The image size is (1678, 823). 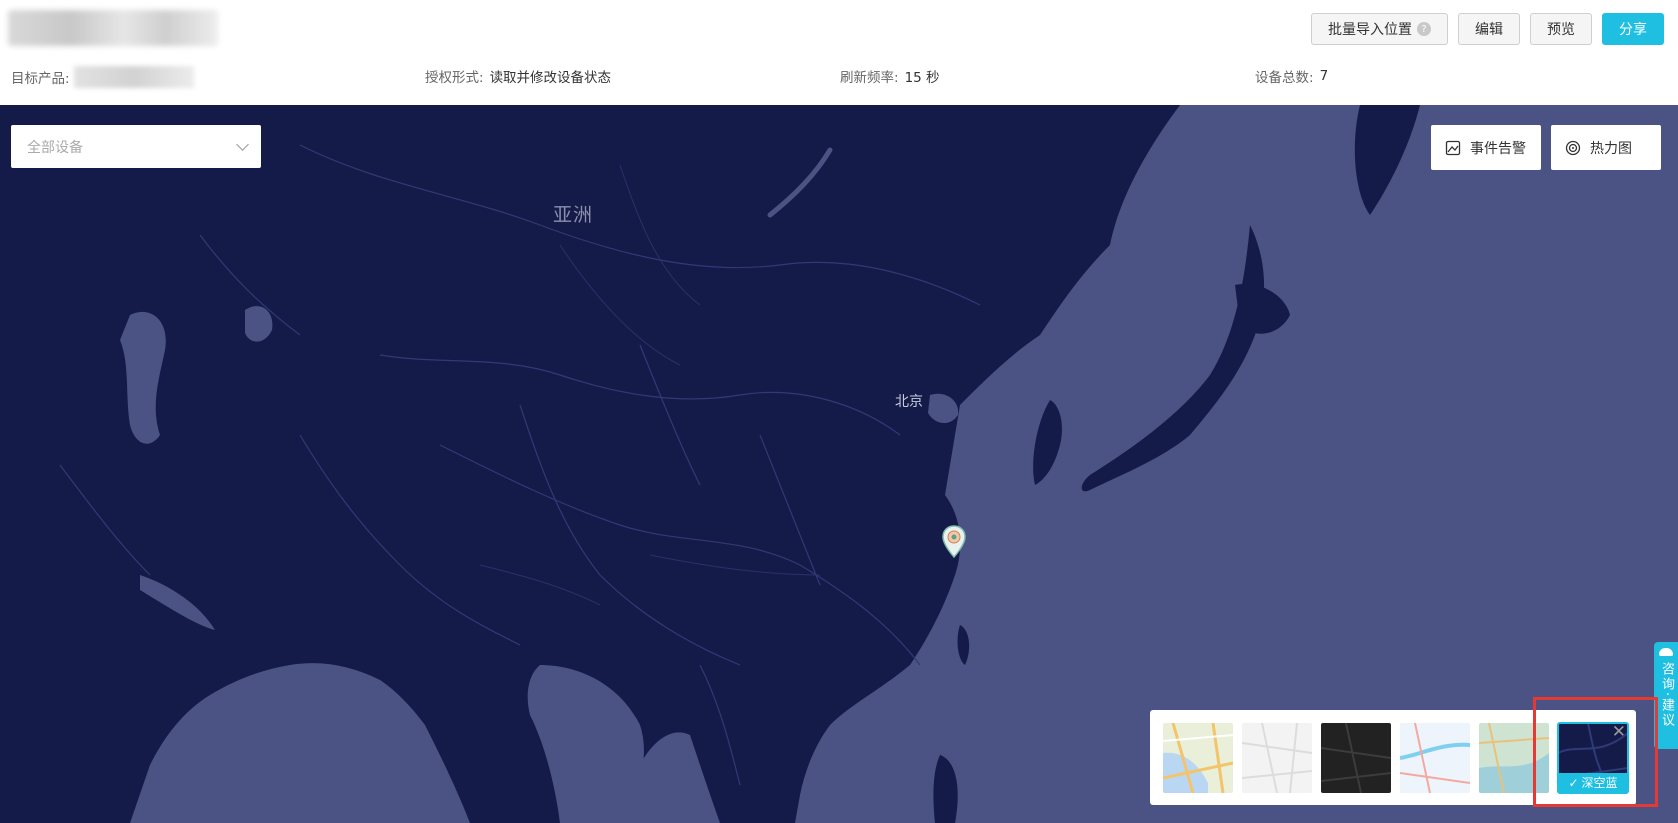 What do you see at coordinates (133, 77) in the screenshot?
I see `product-value-redacted` at bounding box center [133, 77].